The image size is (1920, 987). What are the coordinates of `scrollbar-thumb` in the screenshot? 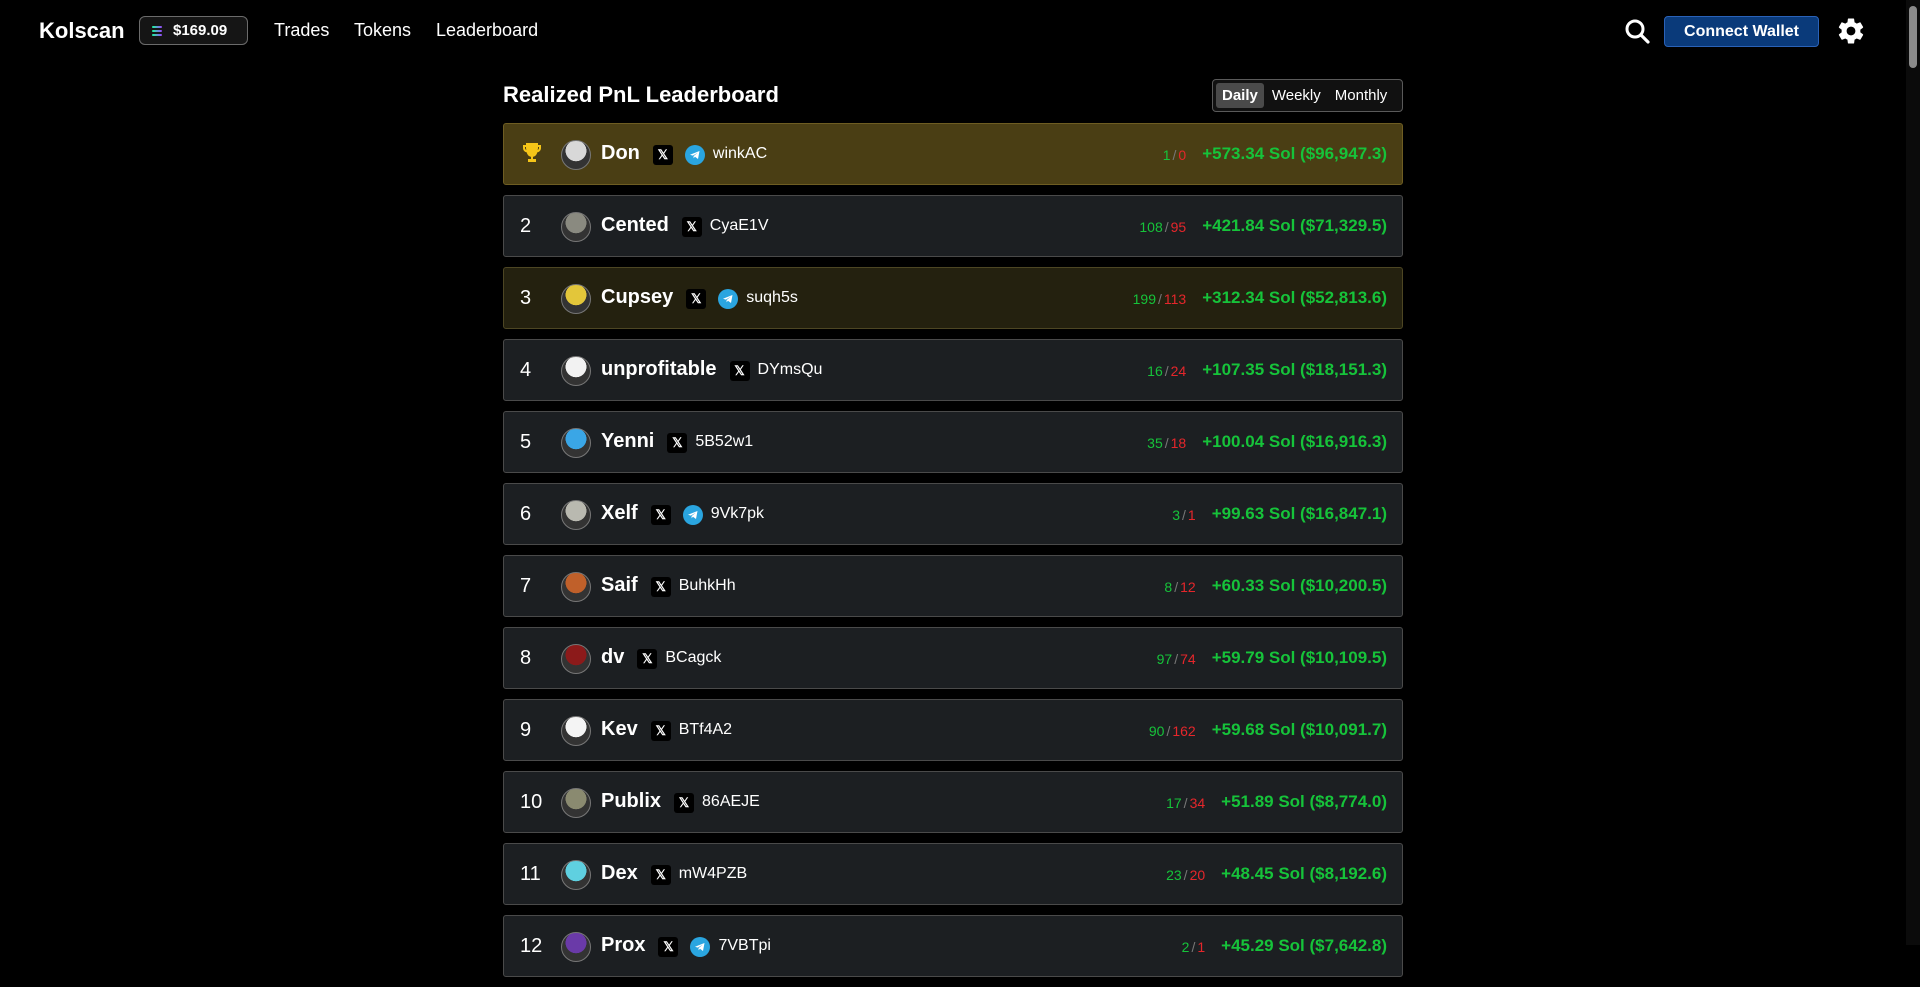 It's located at (1913, 37).